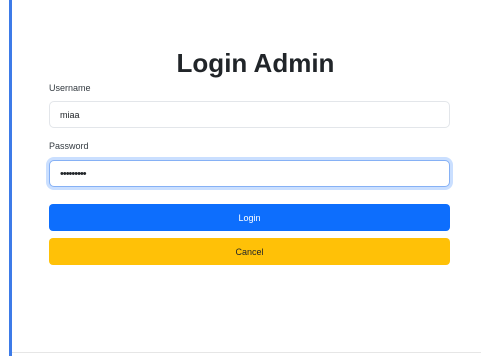  What do you see at coordinates (249, 217) in the screenshot?
I see `login-button: Login` at bounding box center [249, 217].